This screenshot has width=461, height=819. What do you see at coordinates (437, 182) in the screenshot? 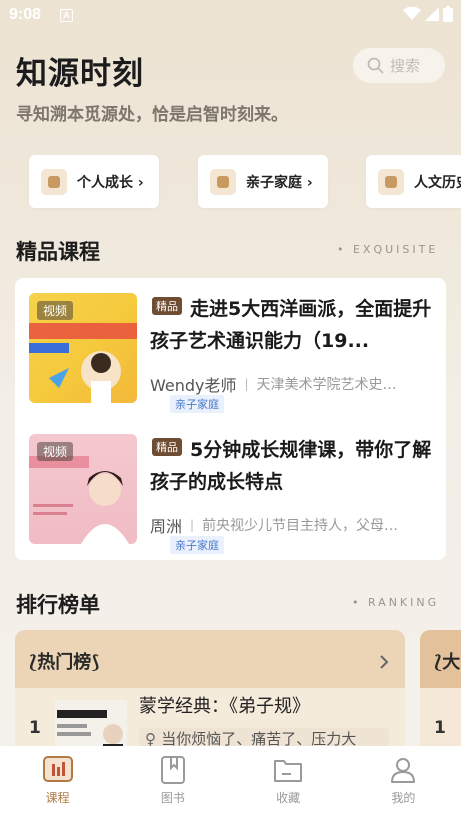
I see `category-label: 人文历史` at bounding box center [437, 182].